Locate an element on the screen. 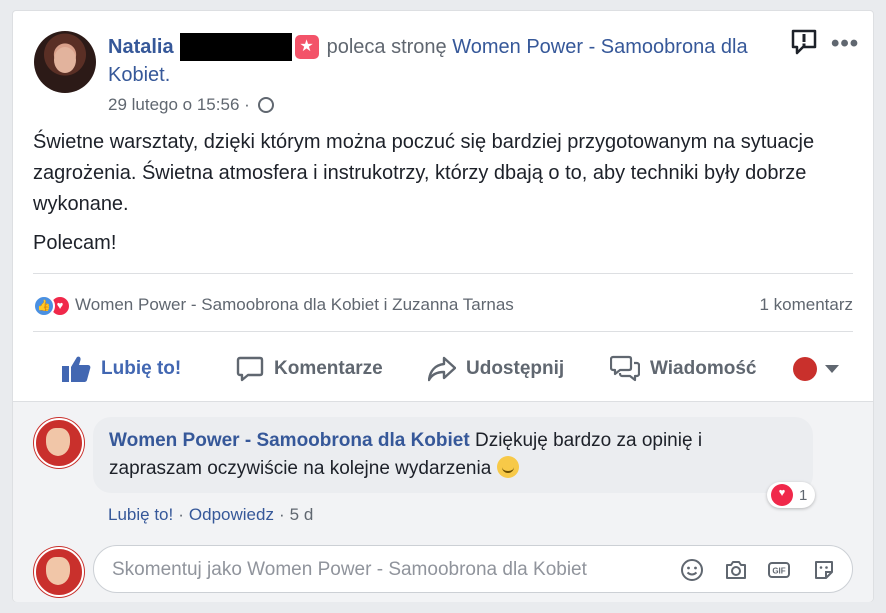 This screenshot has width=886, height=613. message-button: Wiadomość is located at coordinates (683, 369).